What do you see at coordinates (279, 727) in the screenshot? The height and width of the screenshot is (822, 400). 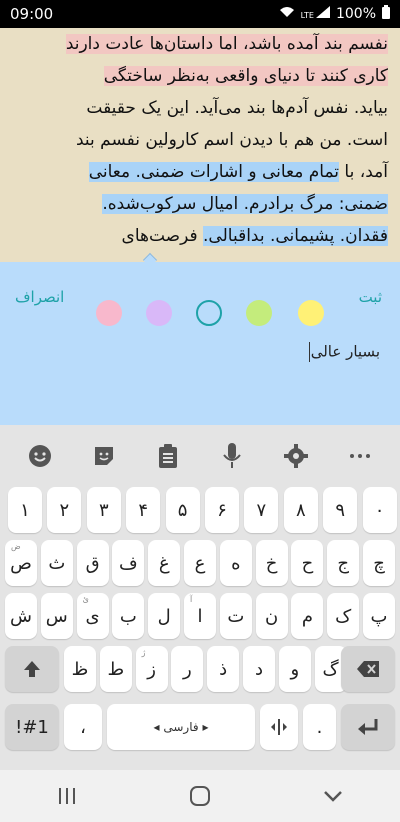 I see `cursor-control-key` at bounding box center [279, 727].